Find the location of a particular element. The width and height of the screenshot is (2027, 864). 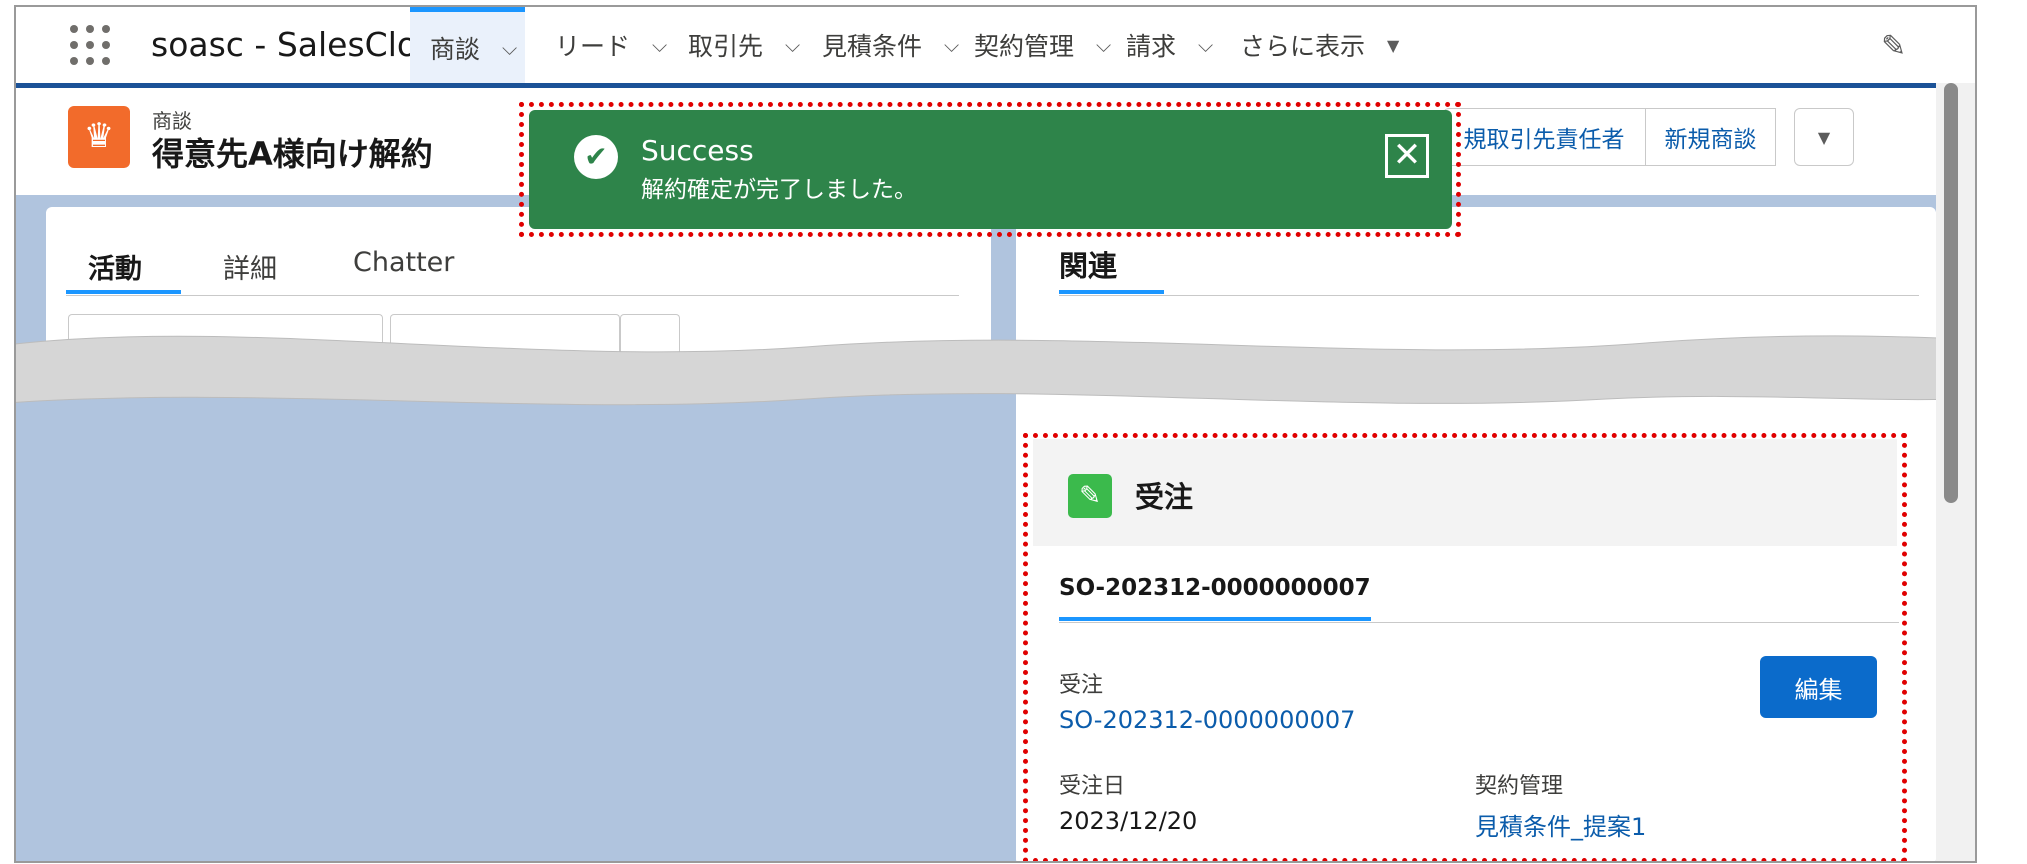

nav-tab-more: さらに表示 ▼ is located at coordinates (1319, 45).